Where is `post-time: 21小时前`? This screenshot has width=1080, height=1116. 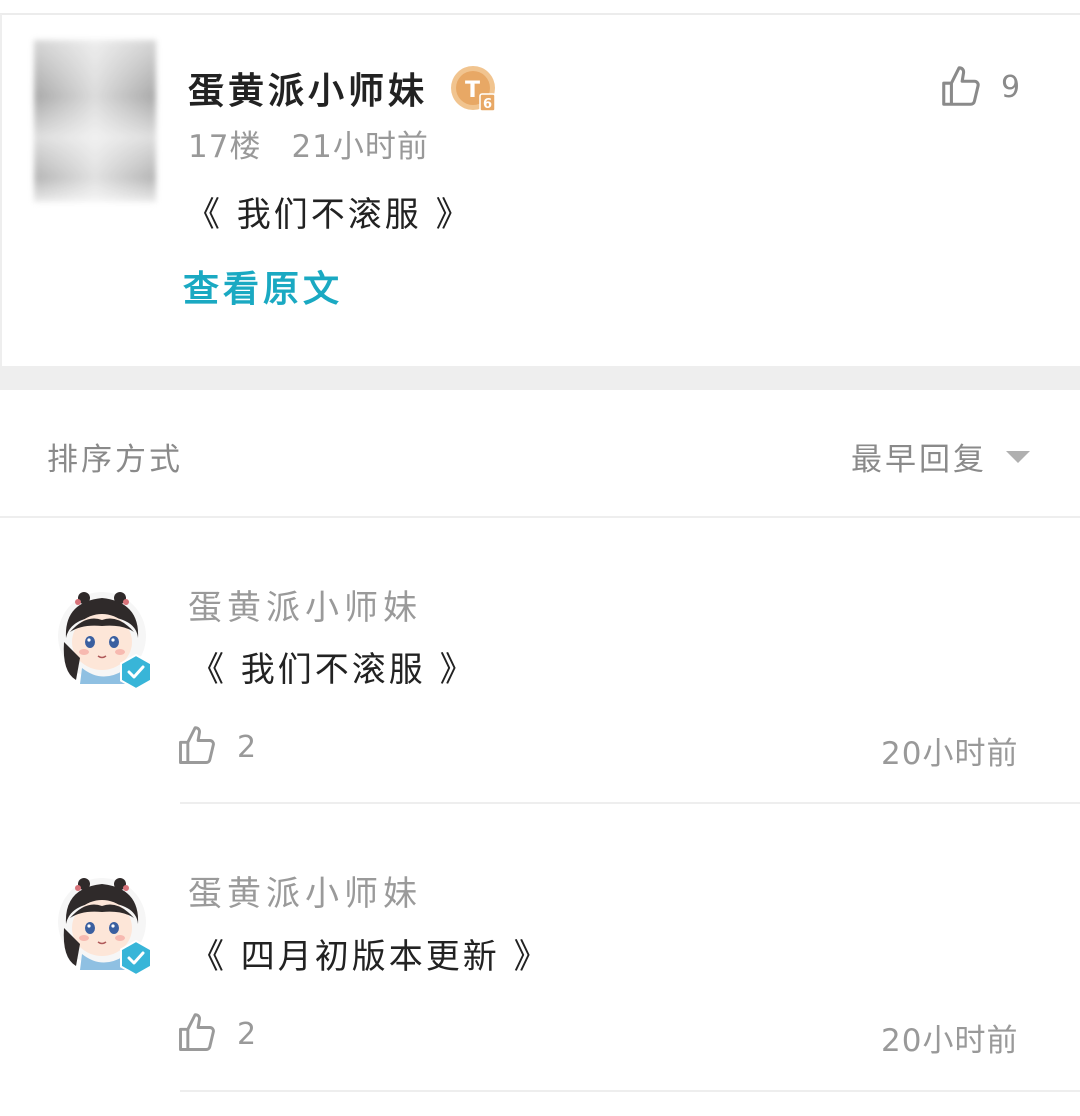
post-time: 21小时前 is located at coordinates (360, 147).